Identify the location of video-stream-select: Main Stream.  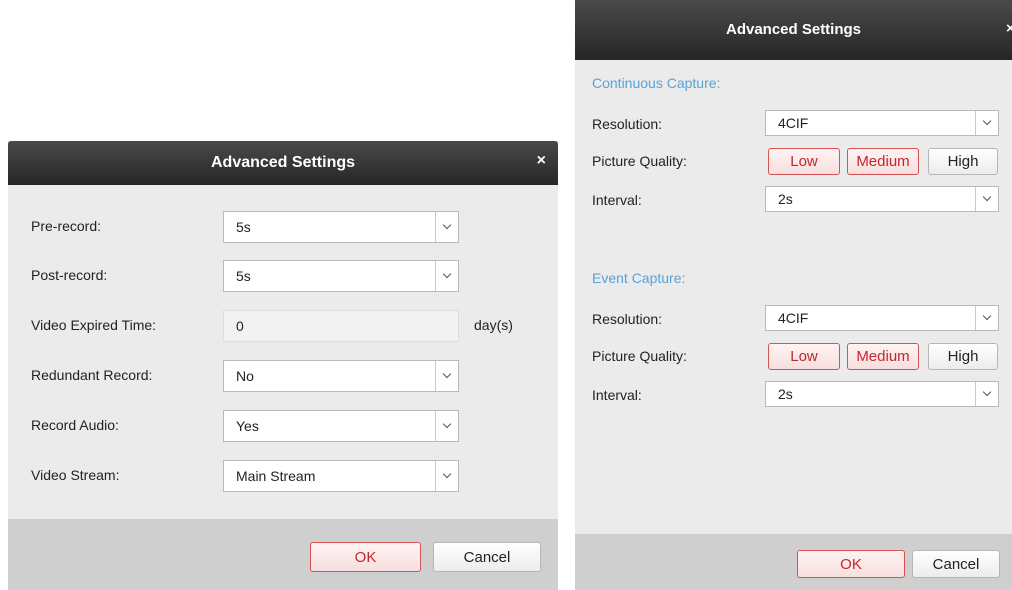
(341, 476).